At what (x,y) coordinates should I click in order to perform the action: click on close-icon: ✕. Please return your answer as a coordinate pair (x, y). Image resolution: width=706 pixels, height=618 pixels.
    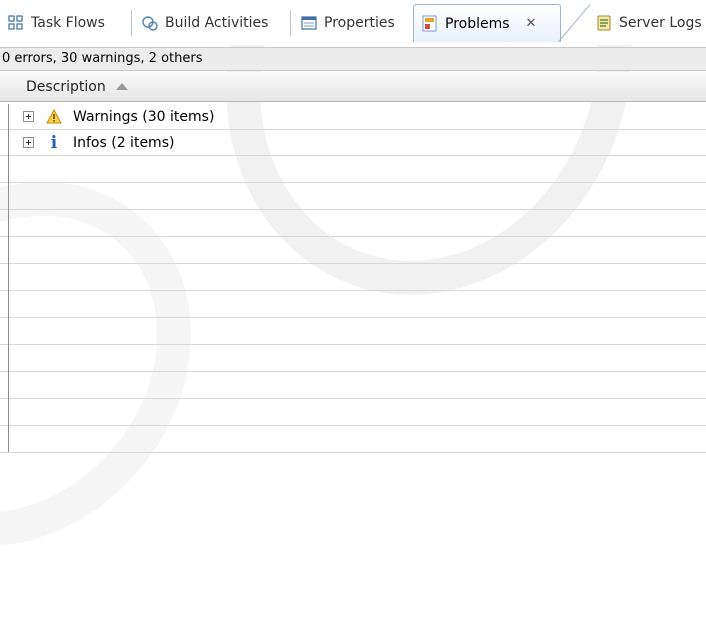
    Looking at the image, I should click on (531, 23).